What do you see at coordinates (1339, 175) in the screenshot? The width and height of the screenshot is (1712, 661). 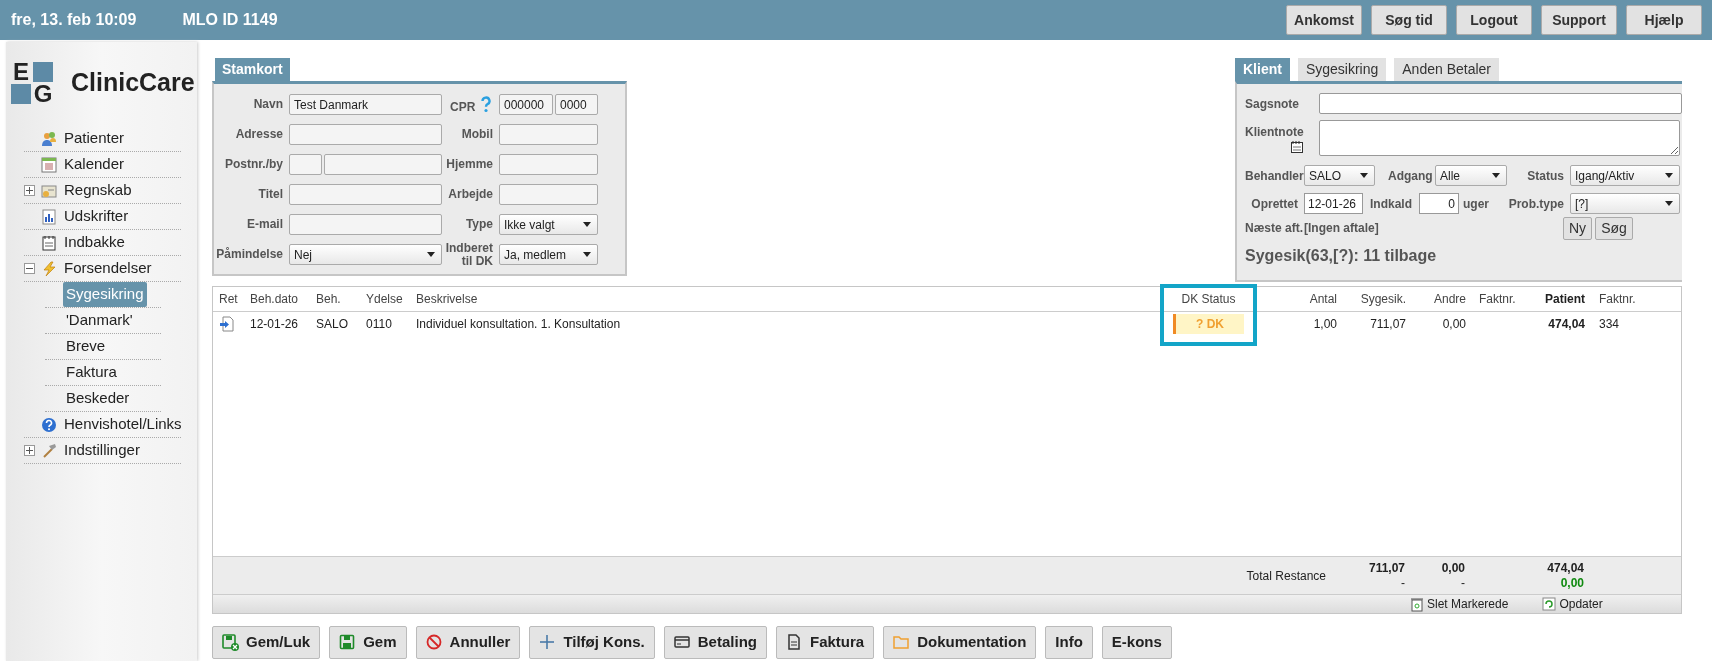 I see `dropdown: SALO` at bounding box center [1339, 175].